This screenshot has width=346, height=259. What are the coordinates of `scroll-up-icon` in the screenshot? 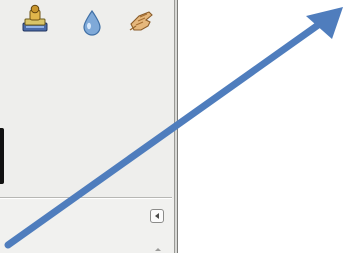 It's located at (158, 246).